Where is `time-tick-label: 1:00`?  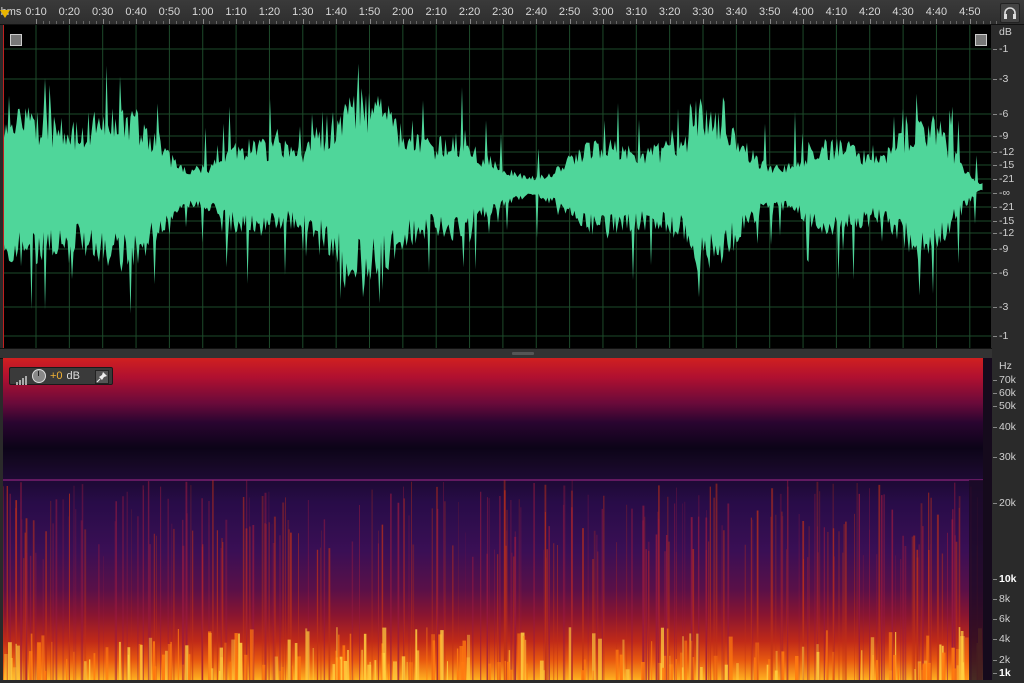
time-tick-label: 1:00 is located at coordinates (203, 12).